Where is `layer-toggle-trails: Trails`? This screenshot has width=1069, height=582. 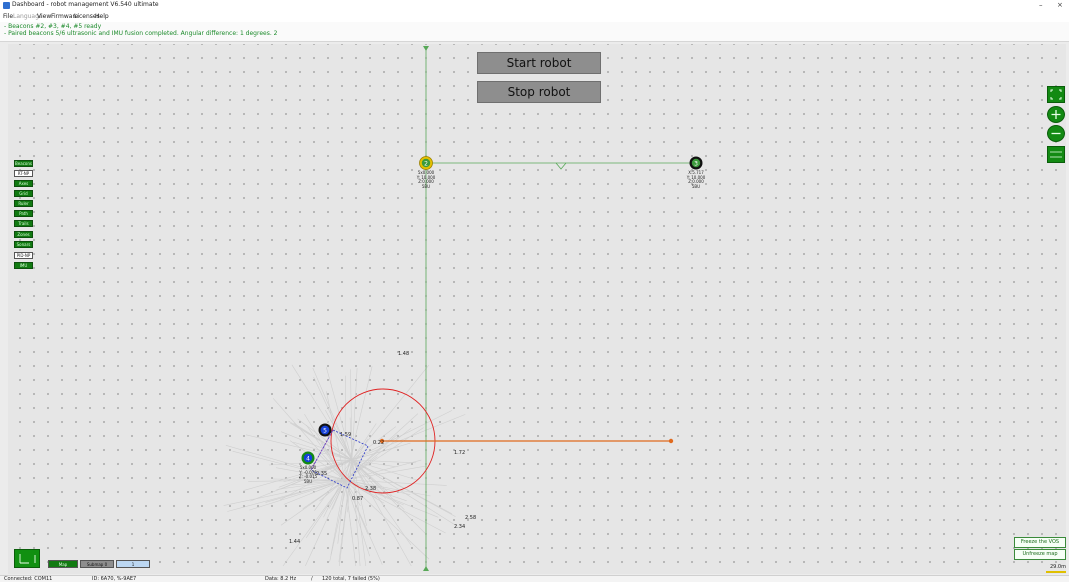 layer-toggle-trails: Trails is located at coordinates (23, 223).